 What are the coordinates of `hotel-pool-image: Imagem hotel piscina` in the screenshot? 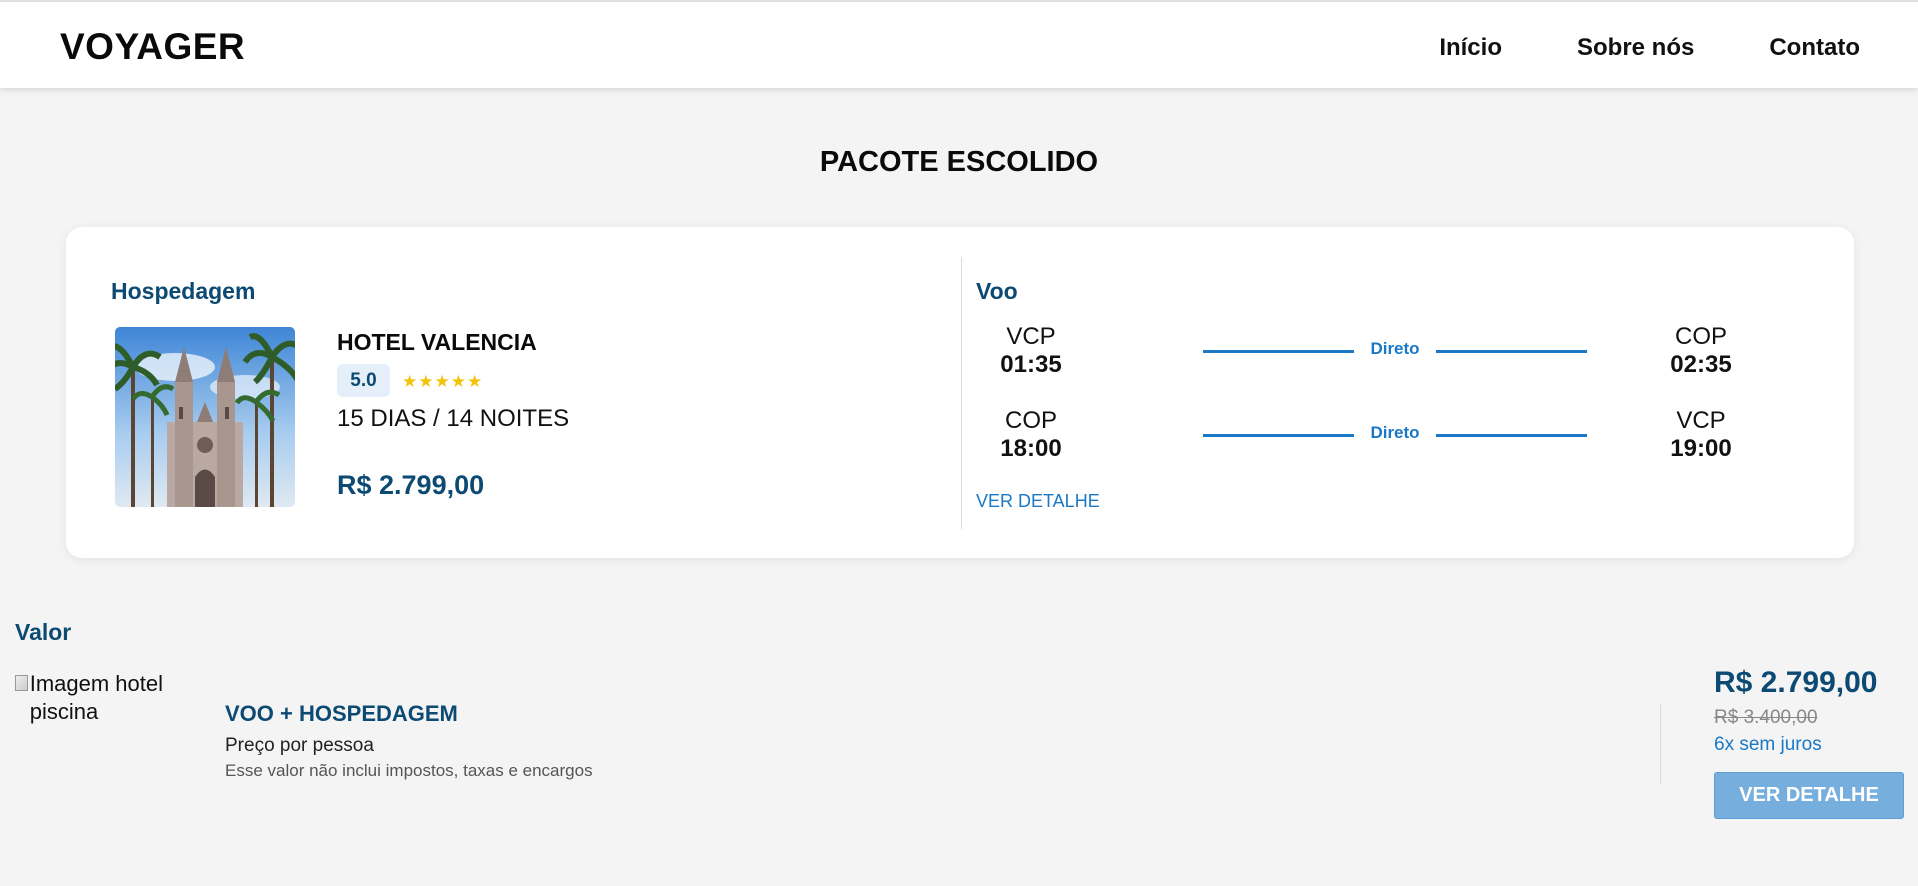 It's located at (115, 698).